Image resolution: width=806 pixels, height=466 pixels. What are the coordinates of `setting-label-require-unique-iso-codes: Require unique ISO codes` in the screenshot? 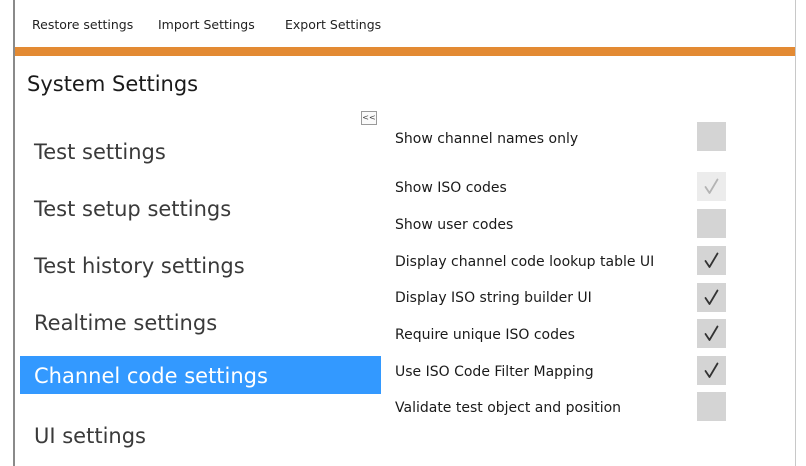 It's located at (485, 335).